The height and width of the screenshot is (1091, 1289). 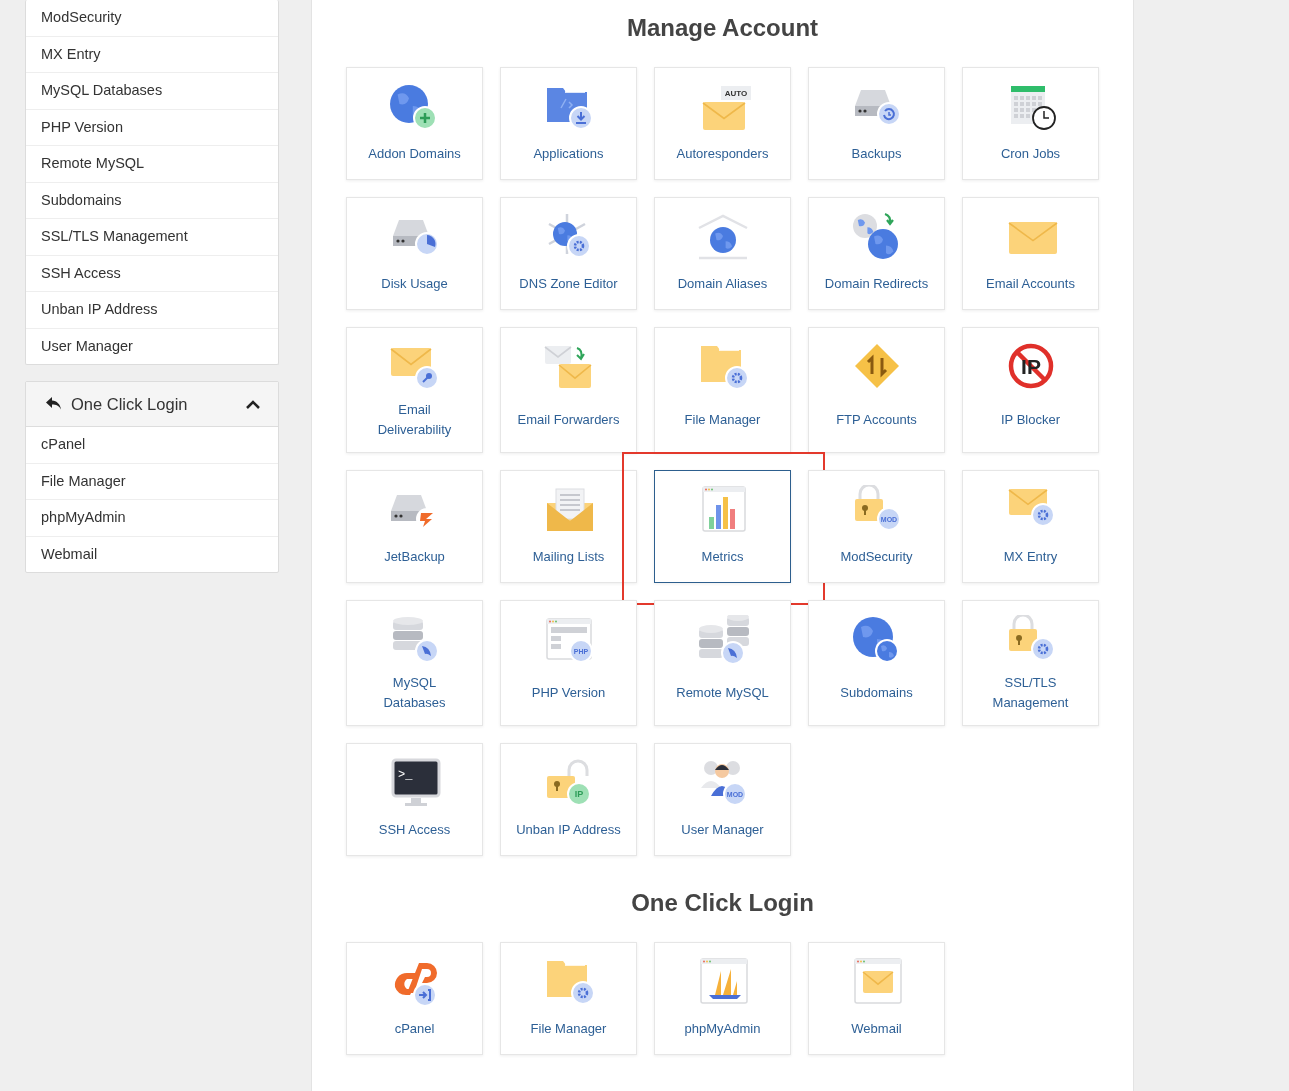 I want to click on tile-label: Backups, so click(x=876, y=153).